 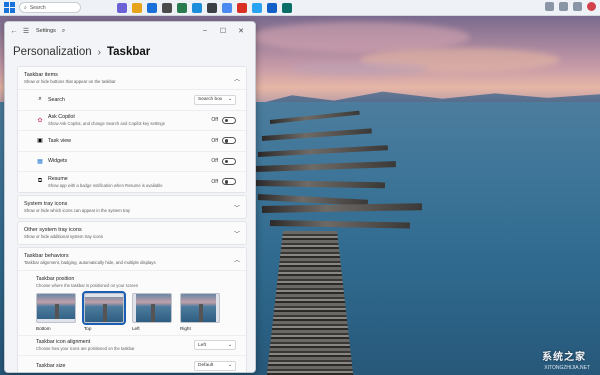 I want to click on taskbar-apps, so click(x=204, y=7).